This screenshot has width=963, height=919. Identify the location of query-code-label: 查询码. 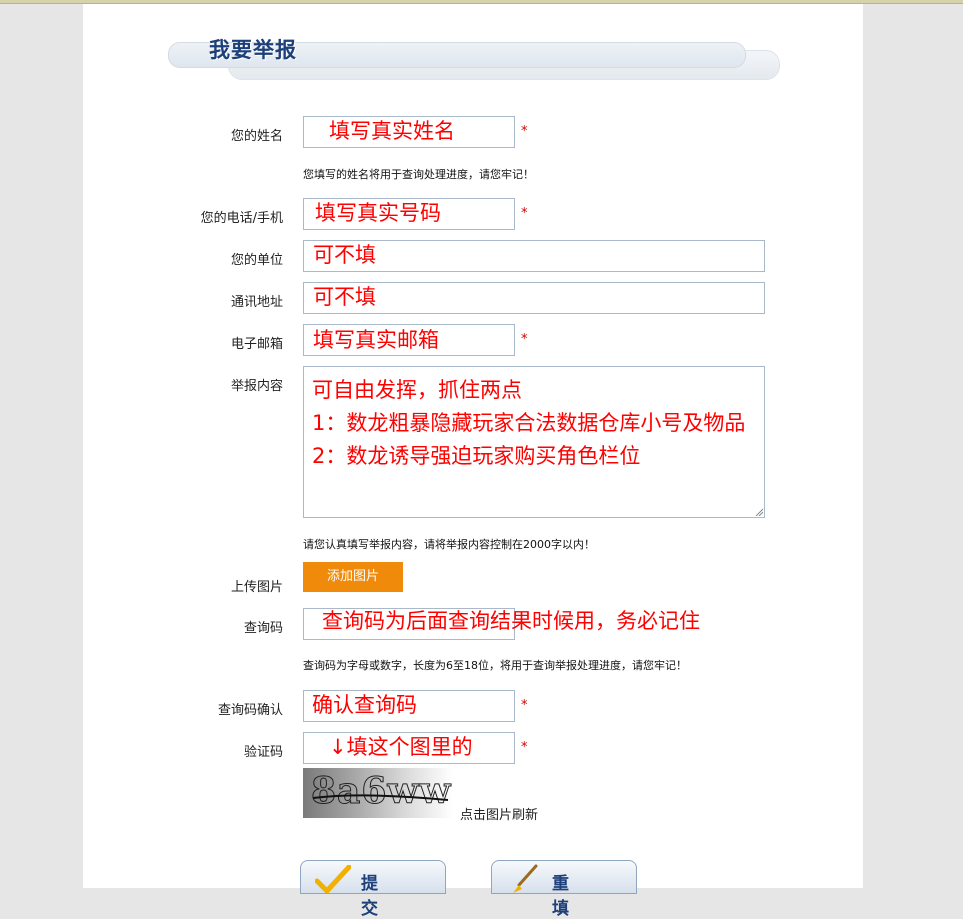
(263, 628).